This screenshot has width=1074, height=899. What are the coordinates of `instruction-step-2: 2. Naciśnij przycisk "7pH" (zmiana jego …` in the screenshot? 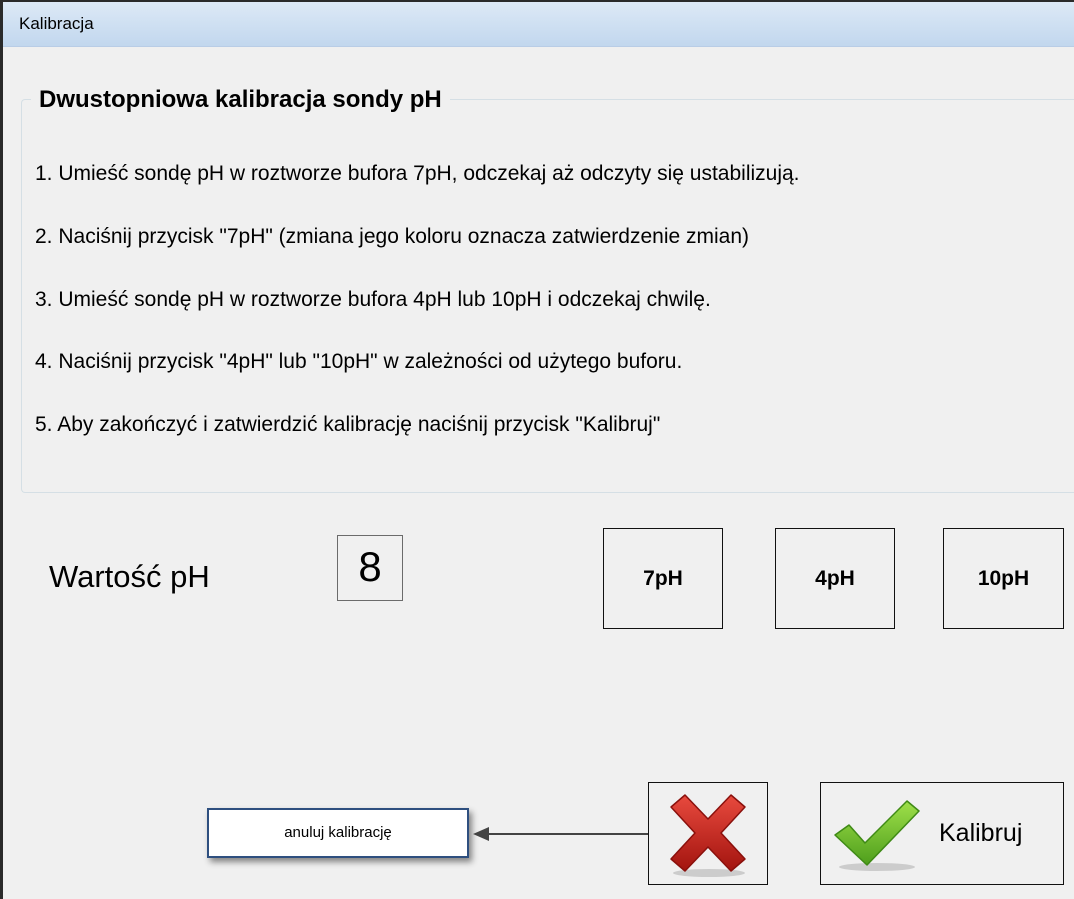 It's located at (392, 236).